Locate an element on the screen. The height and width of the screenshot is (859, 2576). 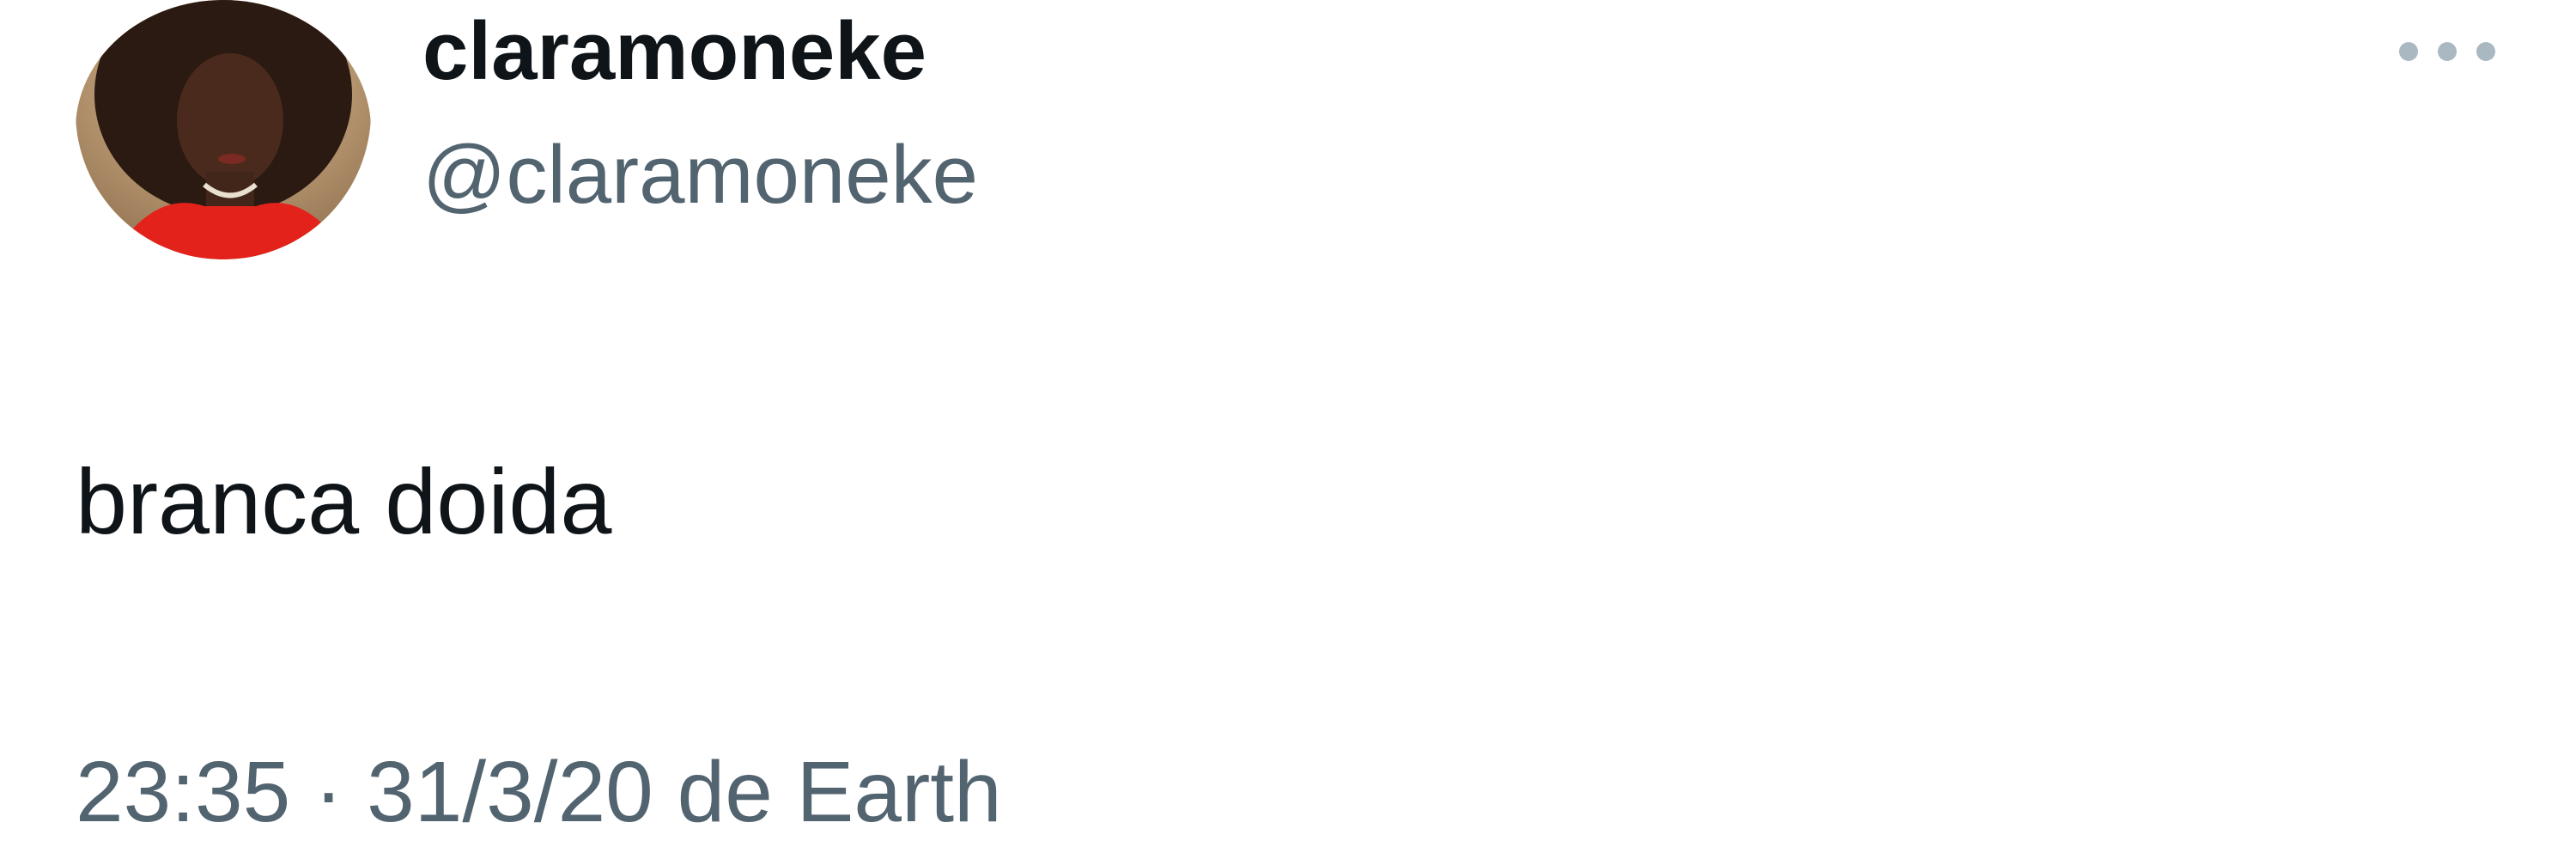
tweet-date: 31/3/20 is located at coordinates (510, 792).